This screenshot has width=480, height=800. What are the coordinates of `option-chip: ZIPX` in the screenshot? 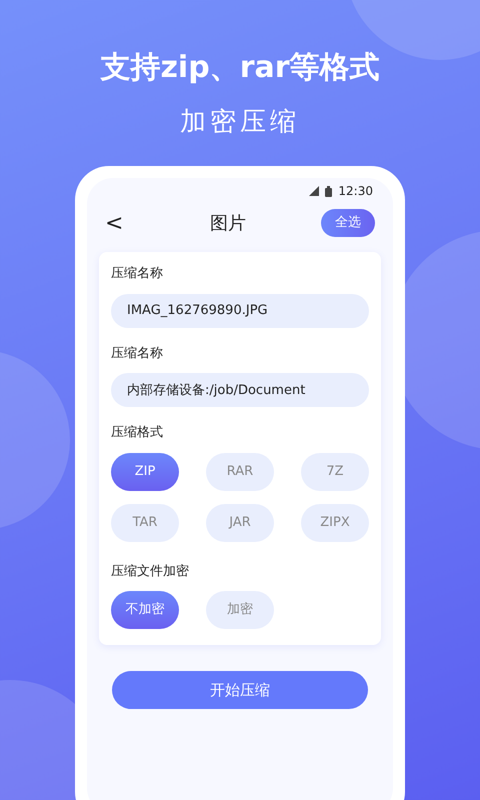 It's located at (335, 523).